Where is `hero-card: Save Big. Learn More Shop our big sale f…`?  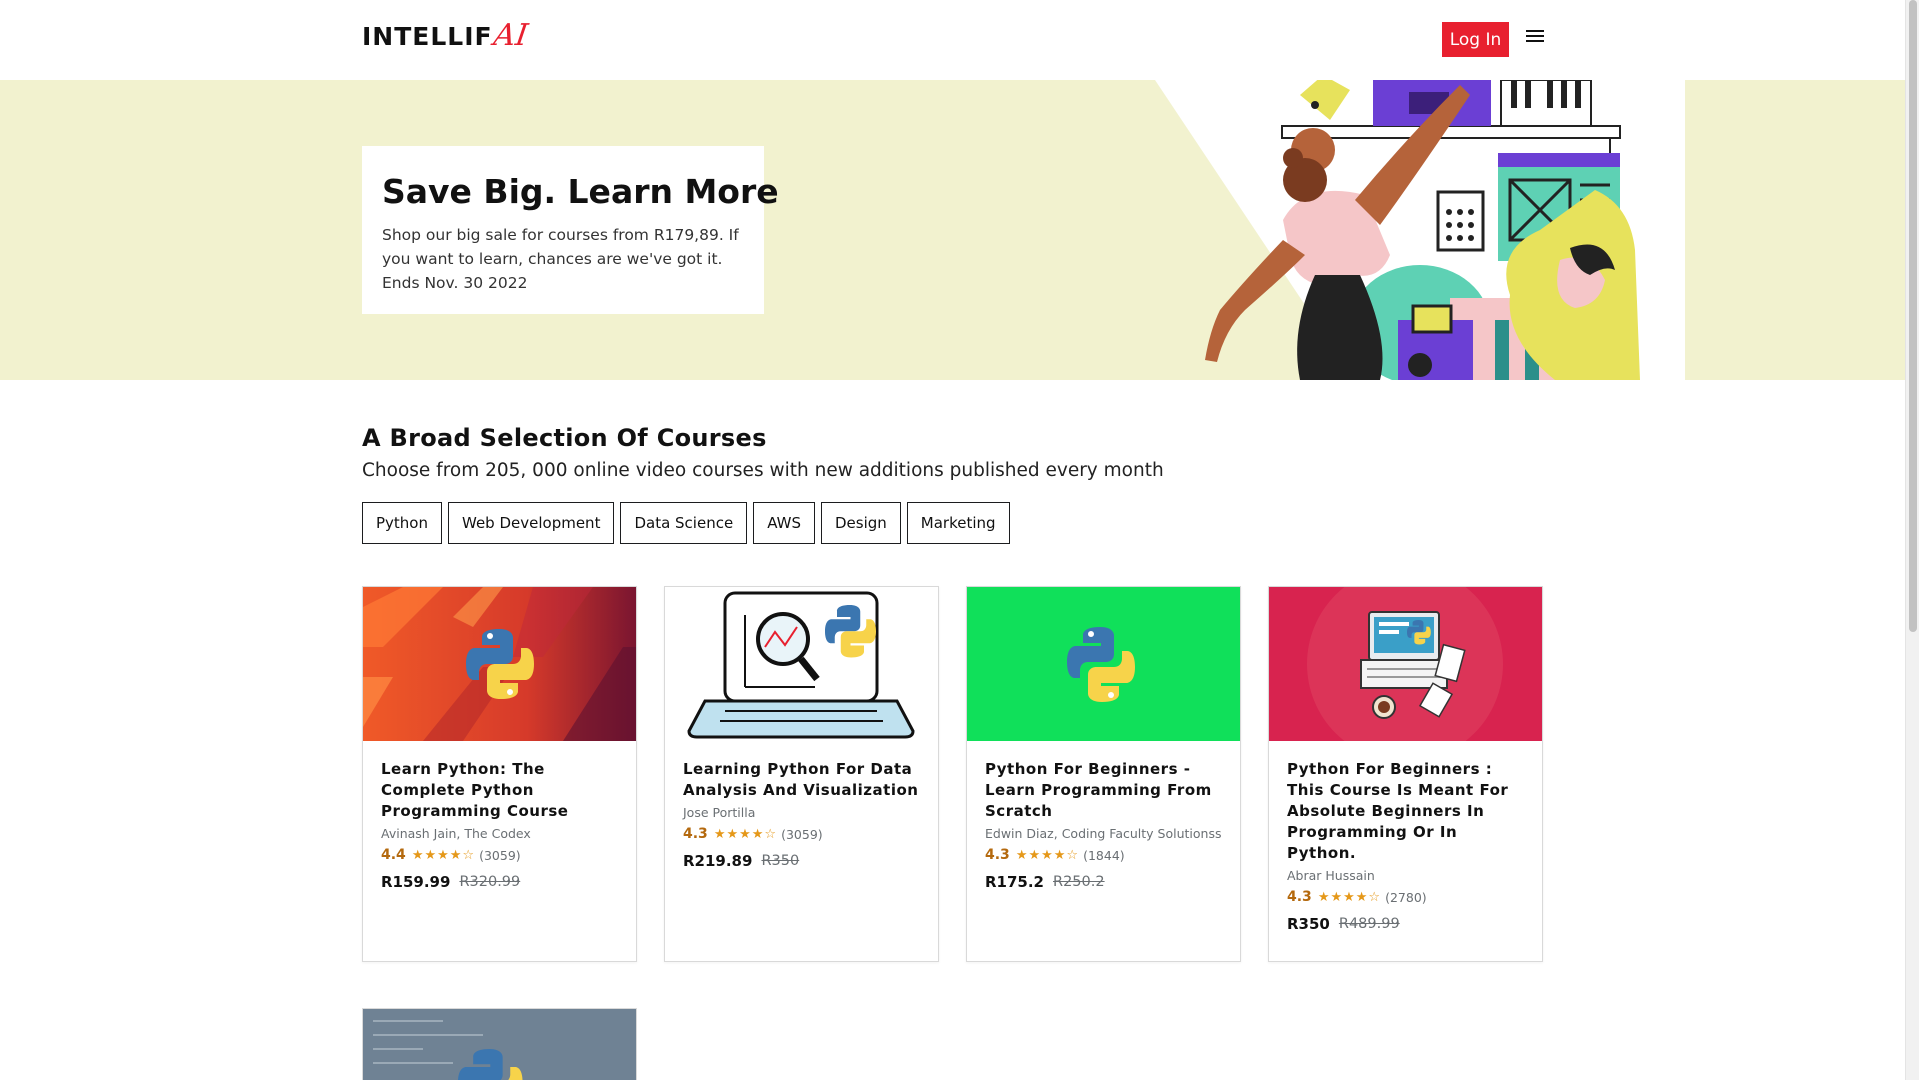
hero-card: Save Big. Learn More Shop our big sale f… is located at coordinates (570, 230).